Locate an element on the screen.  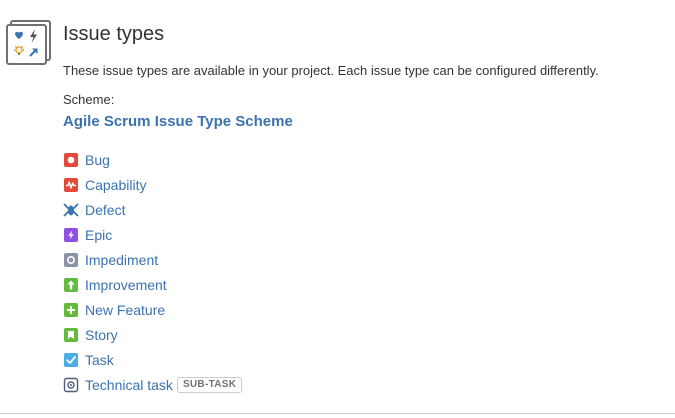
issue-type-link: Improvement is located at coordinates (126, 285).